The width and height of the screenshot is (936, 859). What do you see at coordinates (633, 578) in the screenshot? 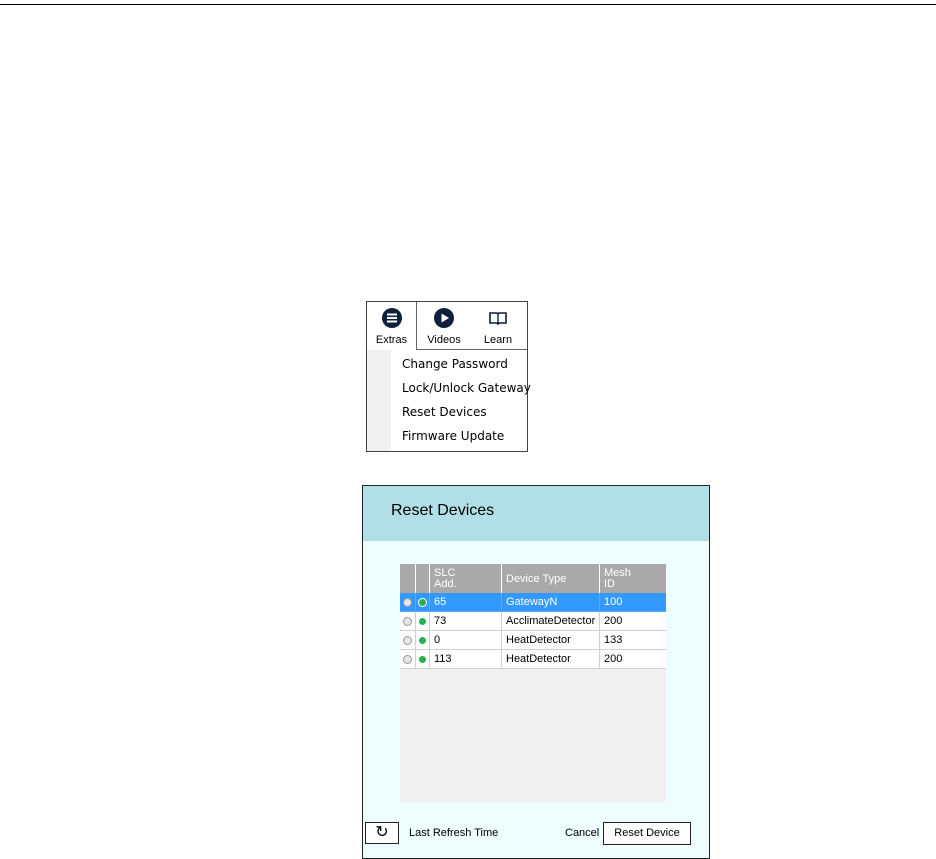
I see `header-mesh-id: Mesh ID` at bounding box center [633, 578].